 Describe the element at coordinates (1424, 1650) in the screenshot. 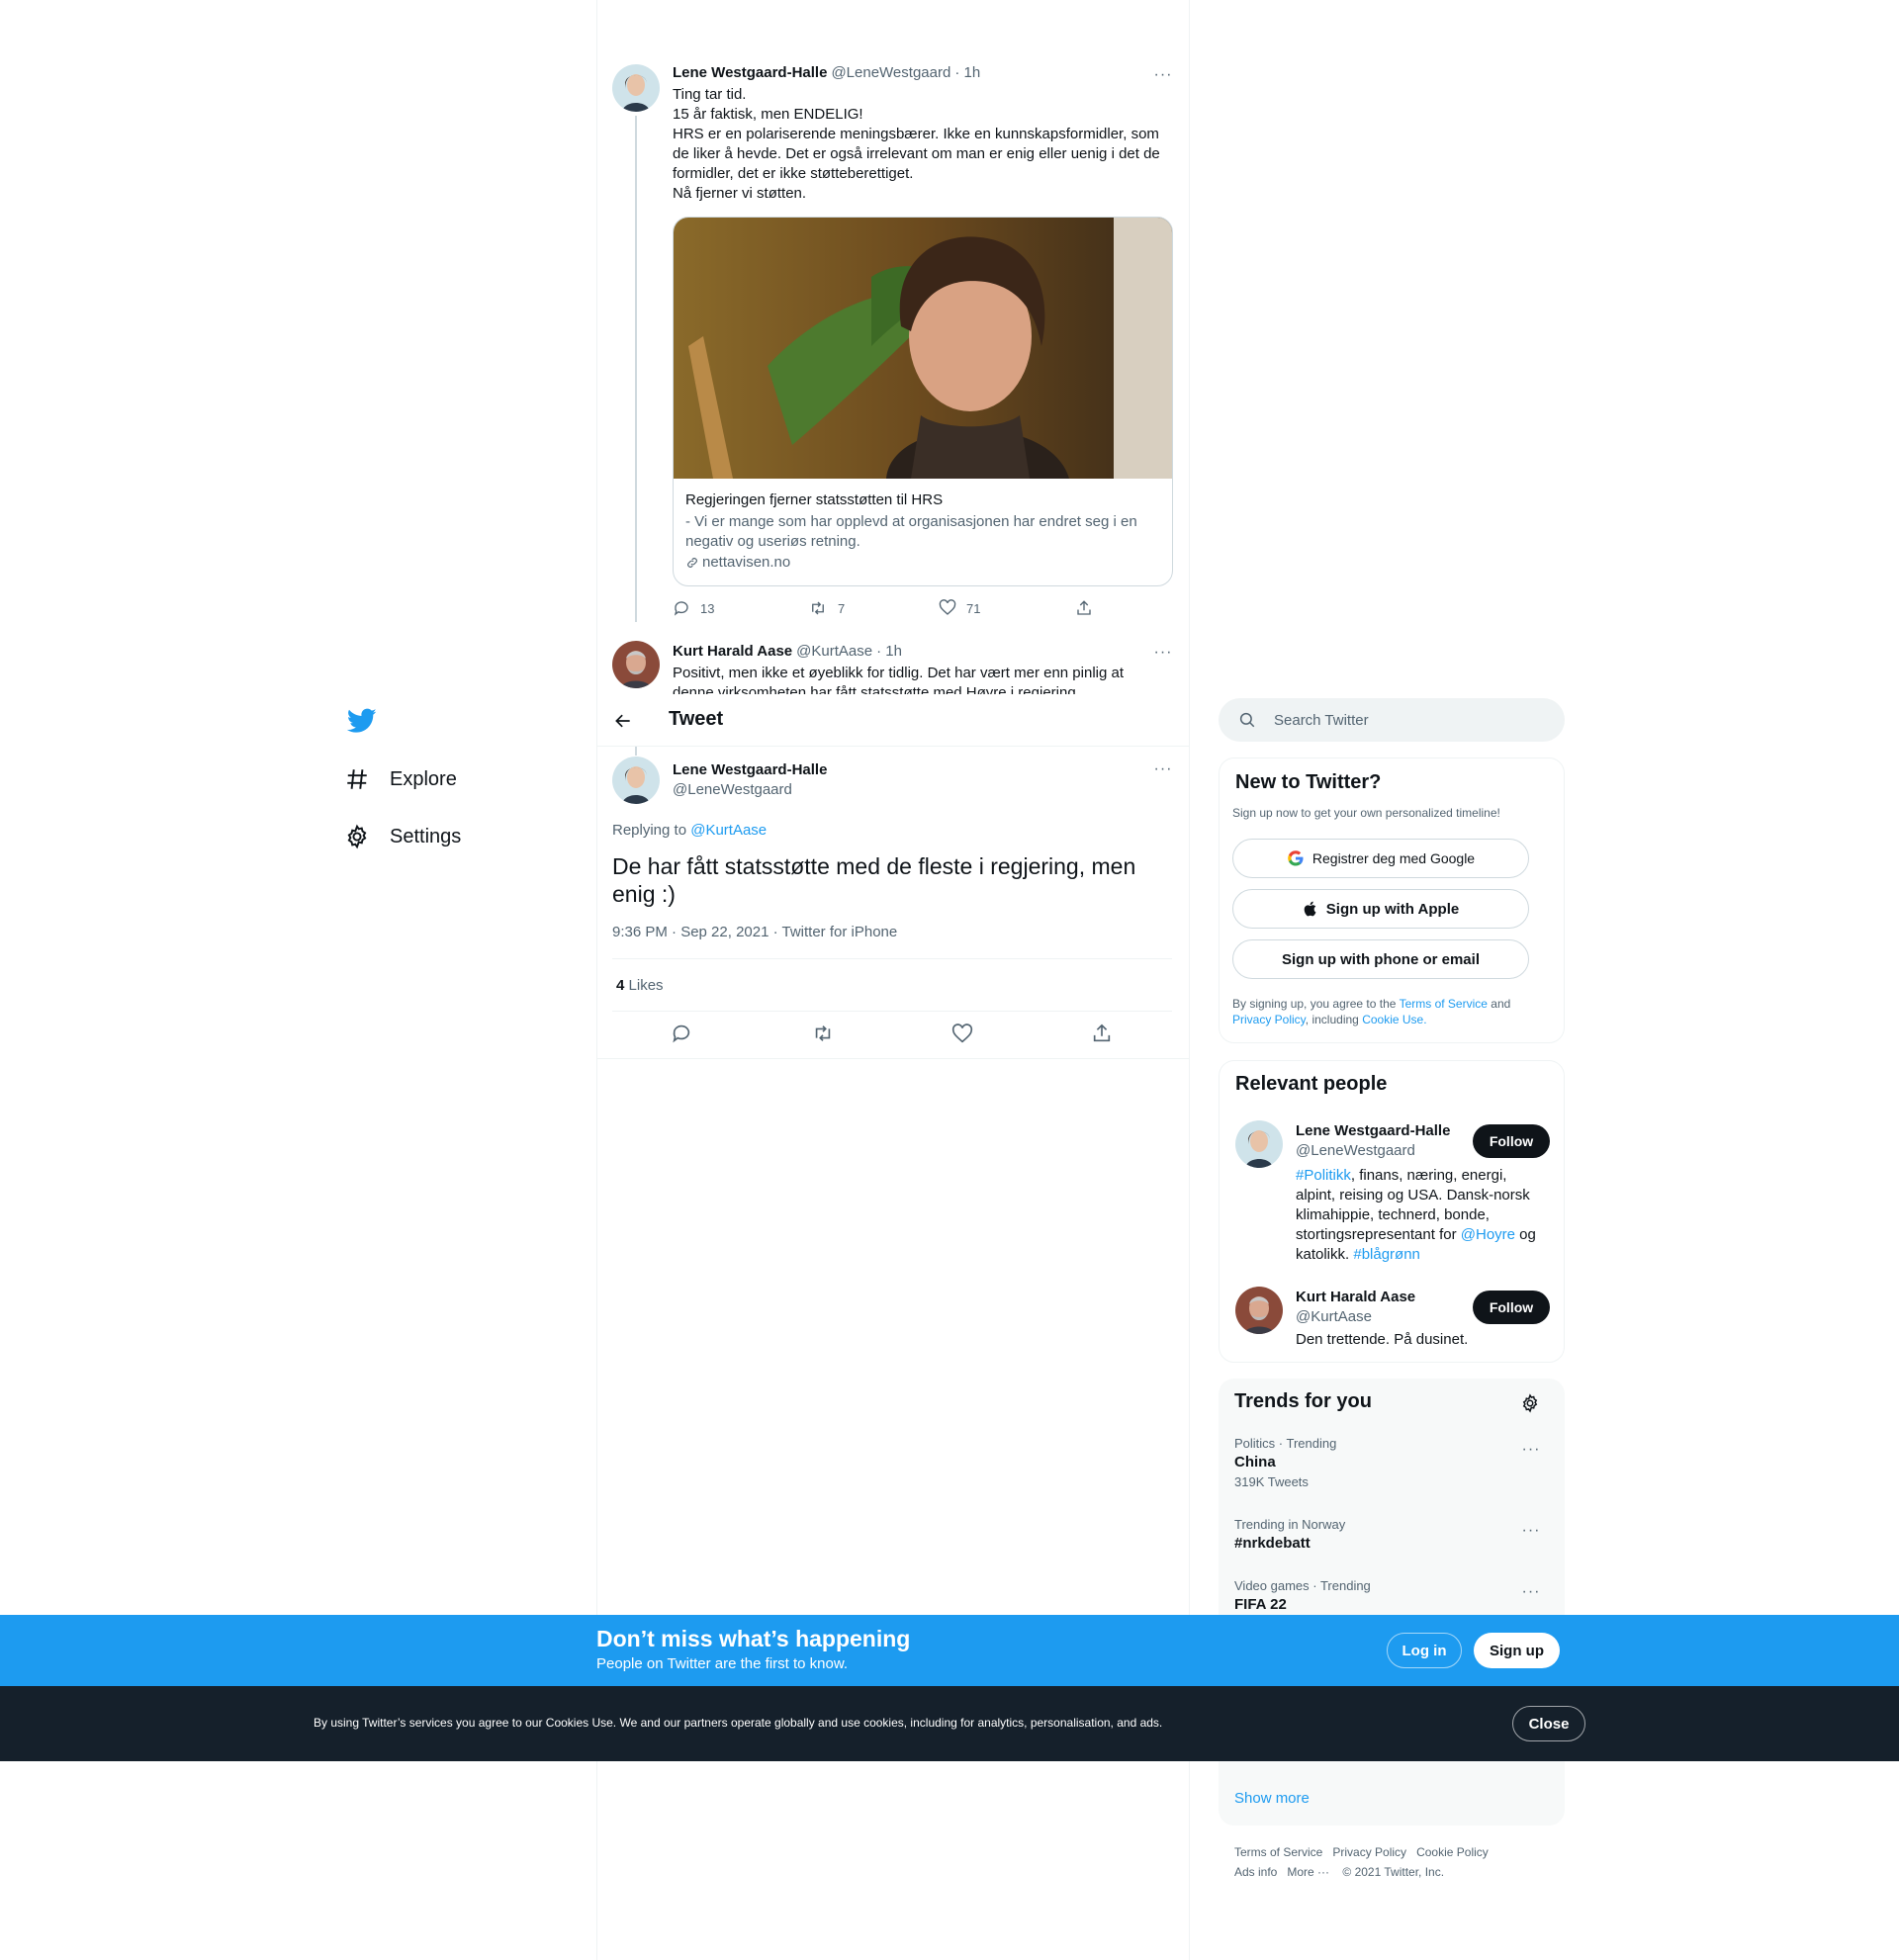

I see `login-button: Log in` at that location.